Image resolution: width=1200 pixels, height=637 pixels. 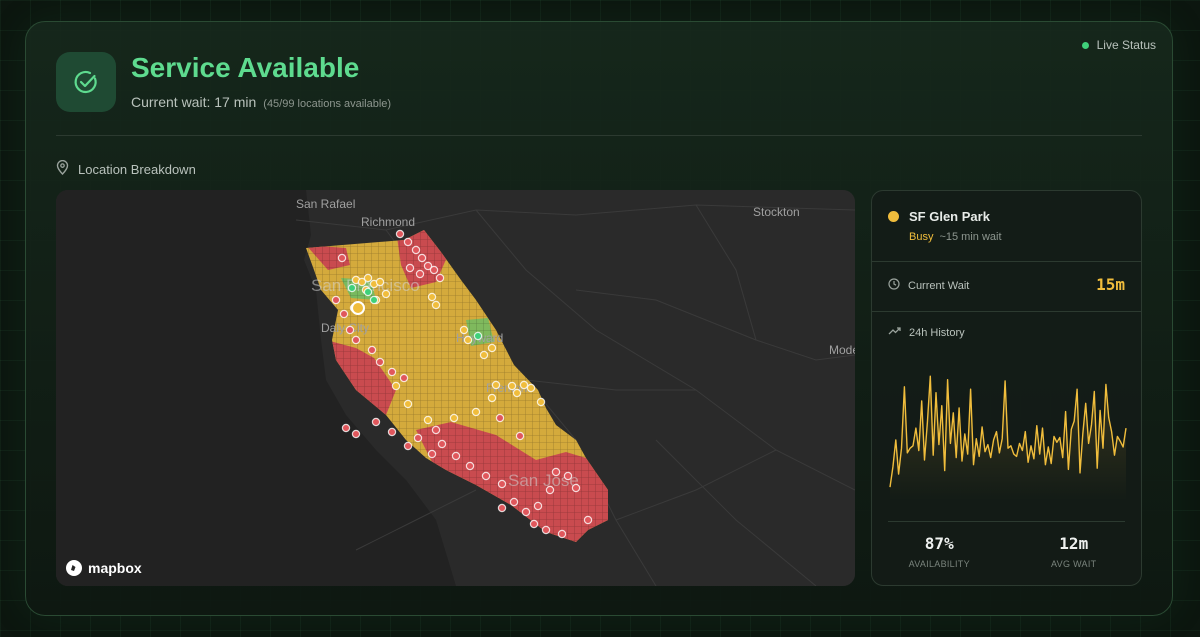 What do you see at coordinates (358, 308) in the screenshot?
I see `selected-location-marker` at bounding box center [358, 308].